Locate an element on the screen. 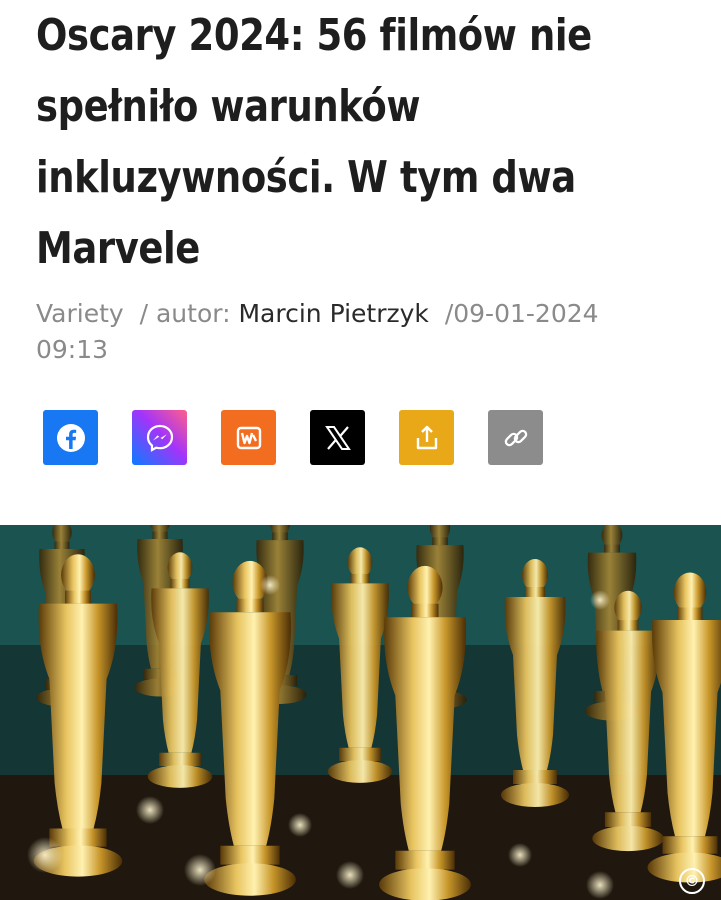 The image size is (721, 900). messenger-share-button is located at coordinates (159, 437).